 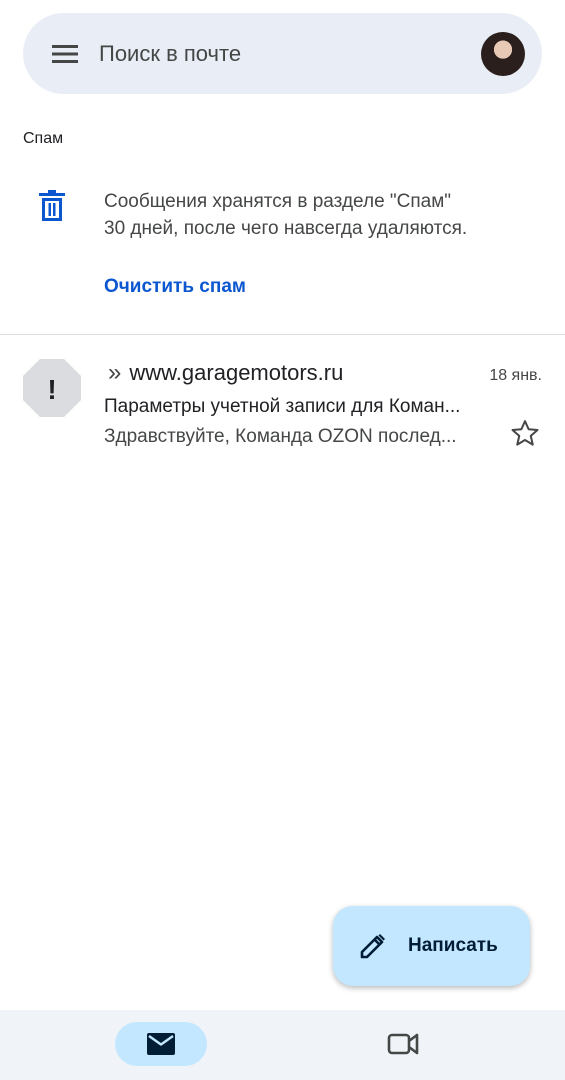 I want to click on mail-sender: www.garagemotors.ru, so click(x=236, y=372).